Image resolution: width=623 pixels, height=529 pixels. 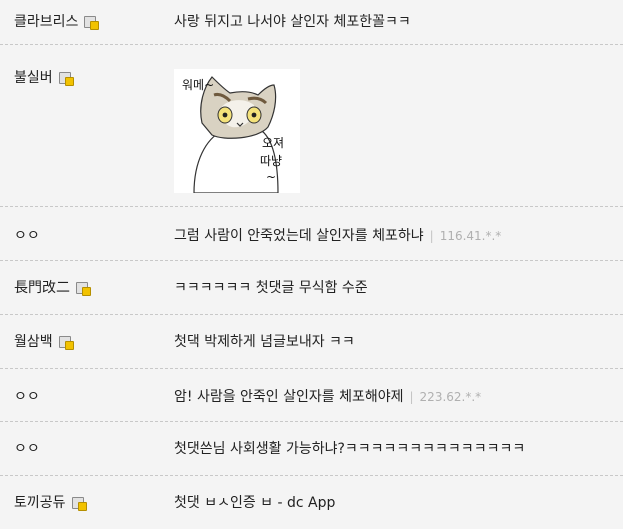 I want to click on comment-body: 첫댓쓴님 사회생활 가능하냐?ㅋㅋㅋㅋㅋㅋㅋㅋㅋㅋㅋㅋㅋㅋ, so click(x=350, y=449).